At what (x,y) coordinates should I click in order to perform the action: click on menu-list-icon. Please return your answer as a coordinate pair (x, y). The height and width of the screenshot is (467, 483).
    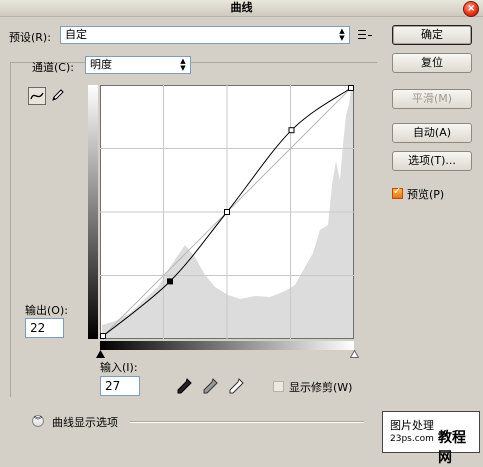
    Looking at the image, I should click on (365, 35).